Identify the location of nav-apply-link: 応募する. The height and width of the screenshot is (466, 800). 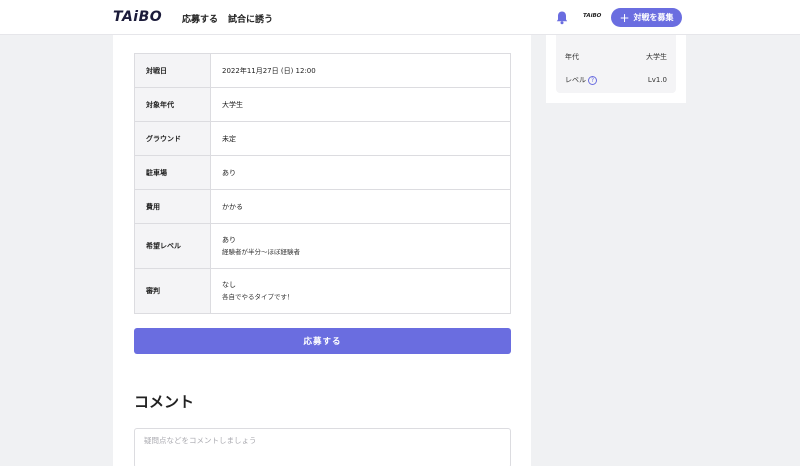
(200, 18).